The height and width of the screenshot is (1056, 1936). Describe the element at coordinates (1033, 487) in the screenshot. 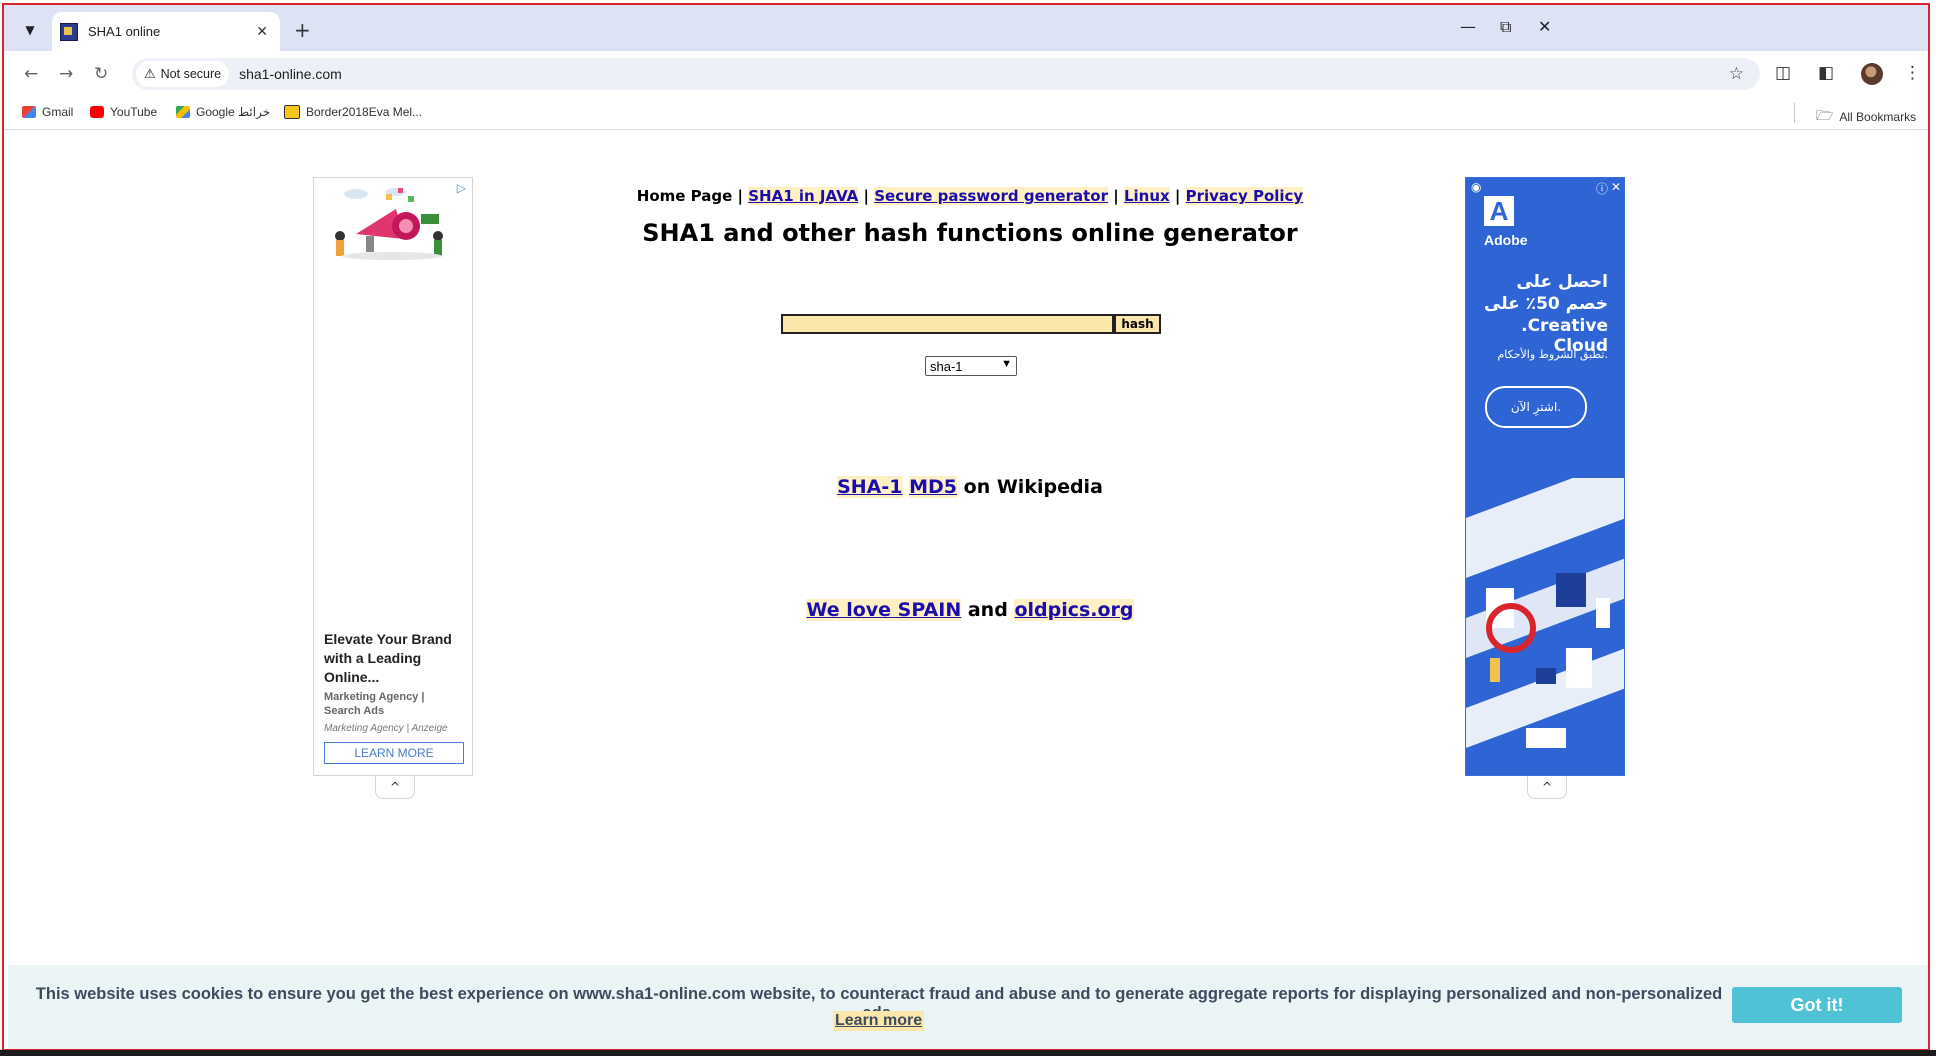

I see `wikipedia-suffix: on Wikipedia` at that location.